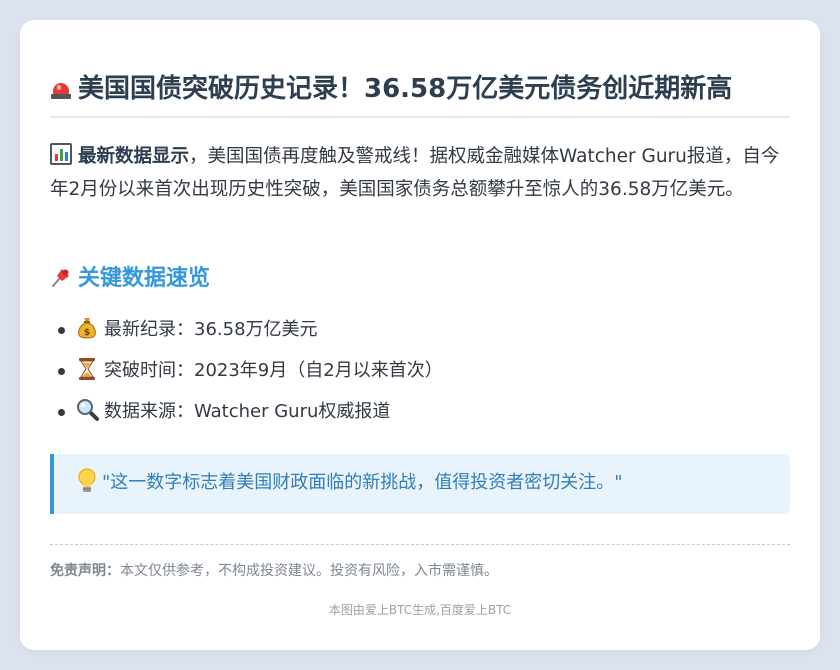 This screenshot has width=840, height=670. What do you see at coordinates (134, 156) in the screenshot?
I see `intro-lead: 最新数据显示` at bounding box center [134, 156].